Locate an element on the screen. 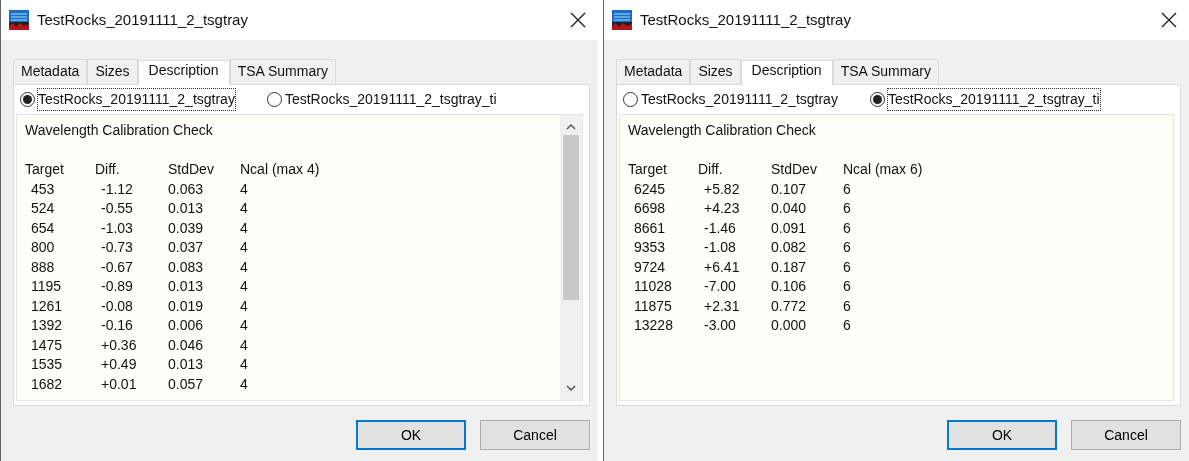 This screenshot has width=1189, height=461. column-header: Target is located at coordinates (648, 169).